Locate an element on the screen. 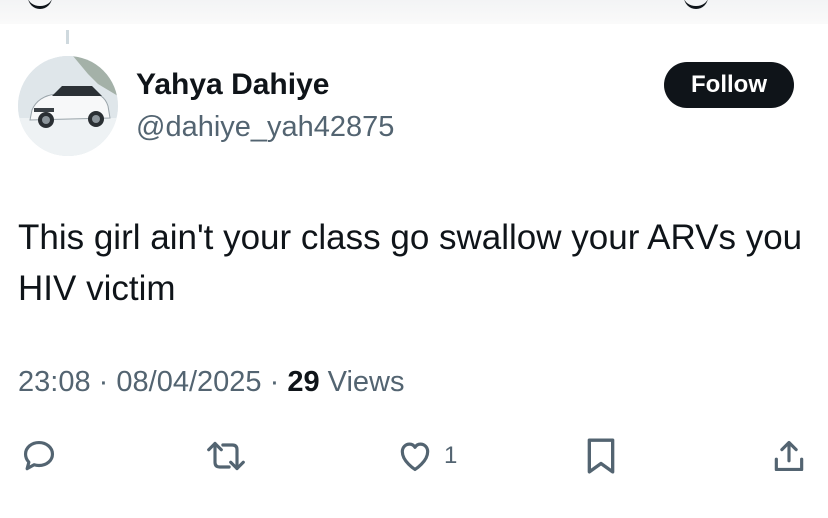  previous-tweet-edge is located at coordinates (414, 12).